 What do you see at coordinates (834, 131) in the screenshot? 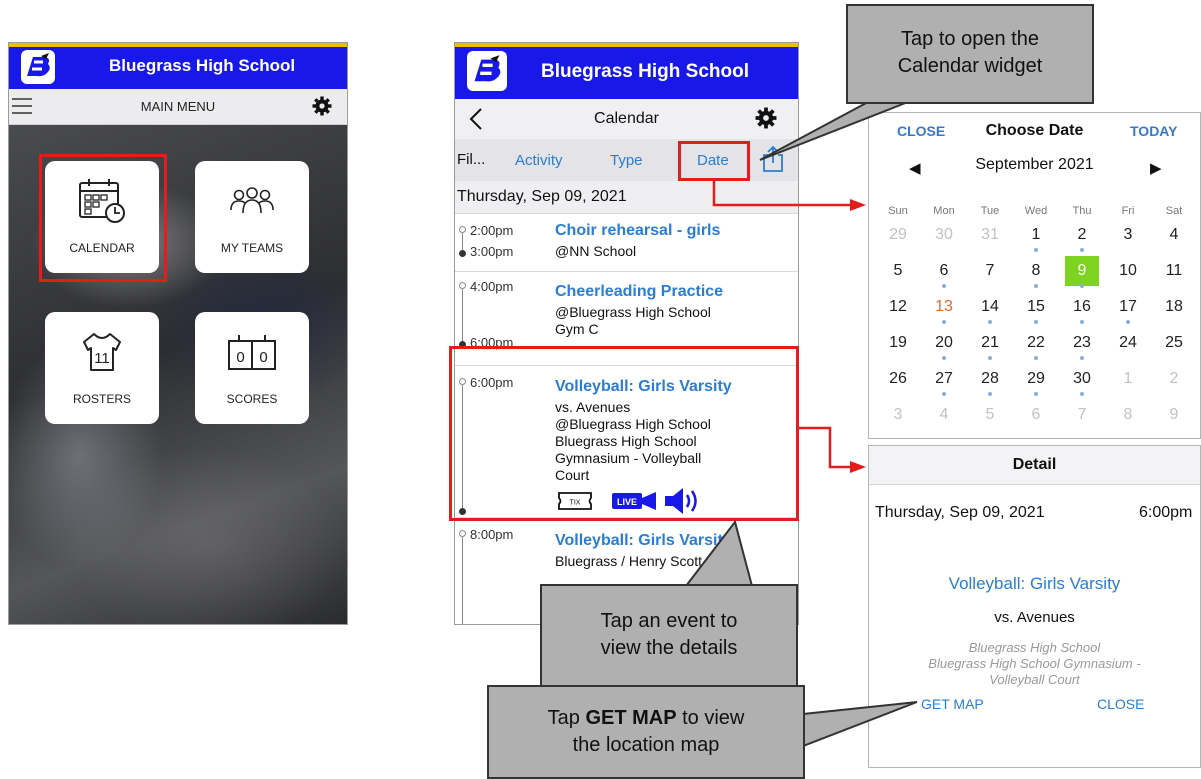
I see `callout-tail-calendar` at bounding box center [834, 131].